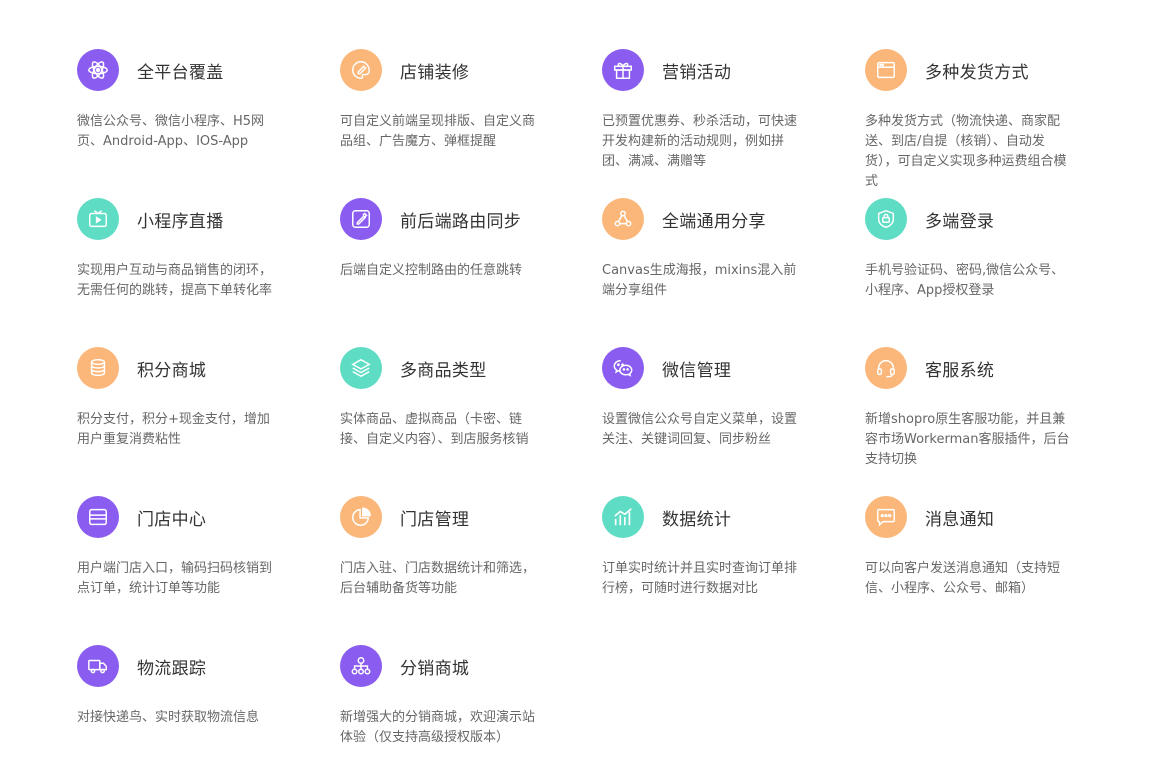  What do you see at coordinates (361, 368) in the screenshot?
I see `layers-icon` at bounding box center [361, 368].